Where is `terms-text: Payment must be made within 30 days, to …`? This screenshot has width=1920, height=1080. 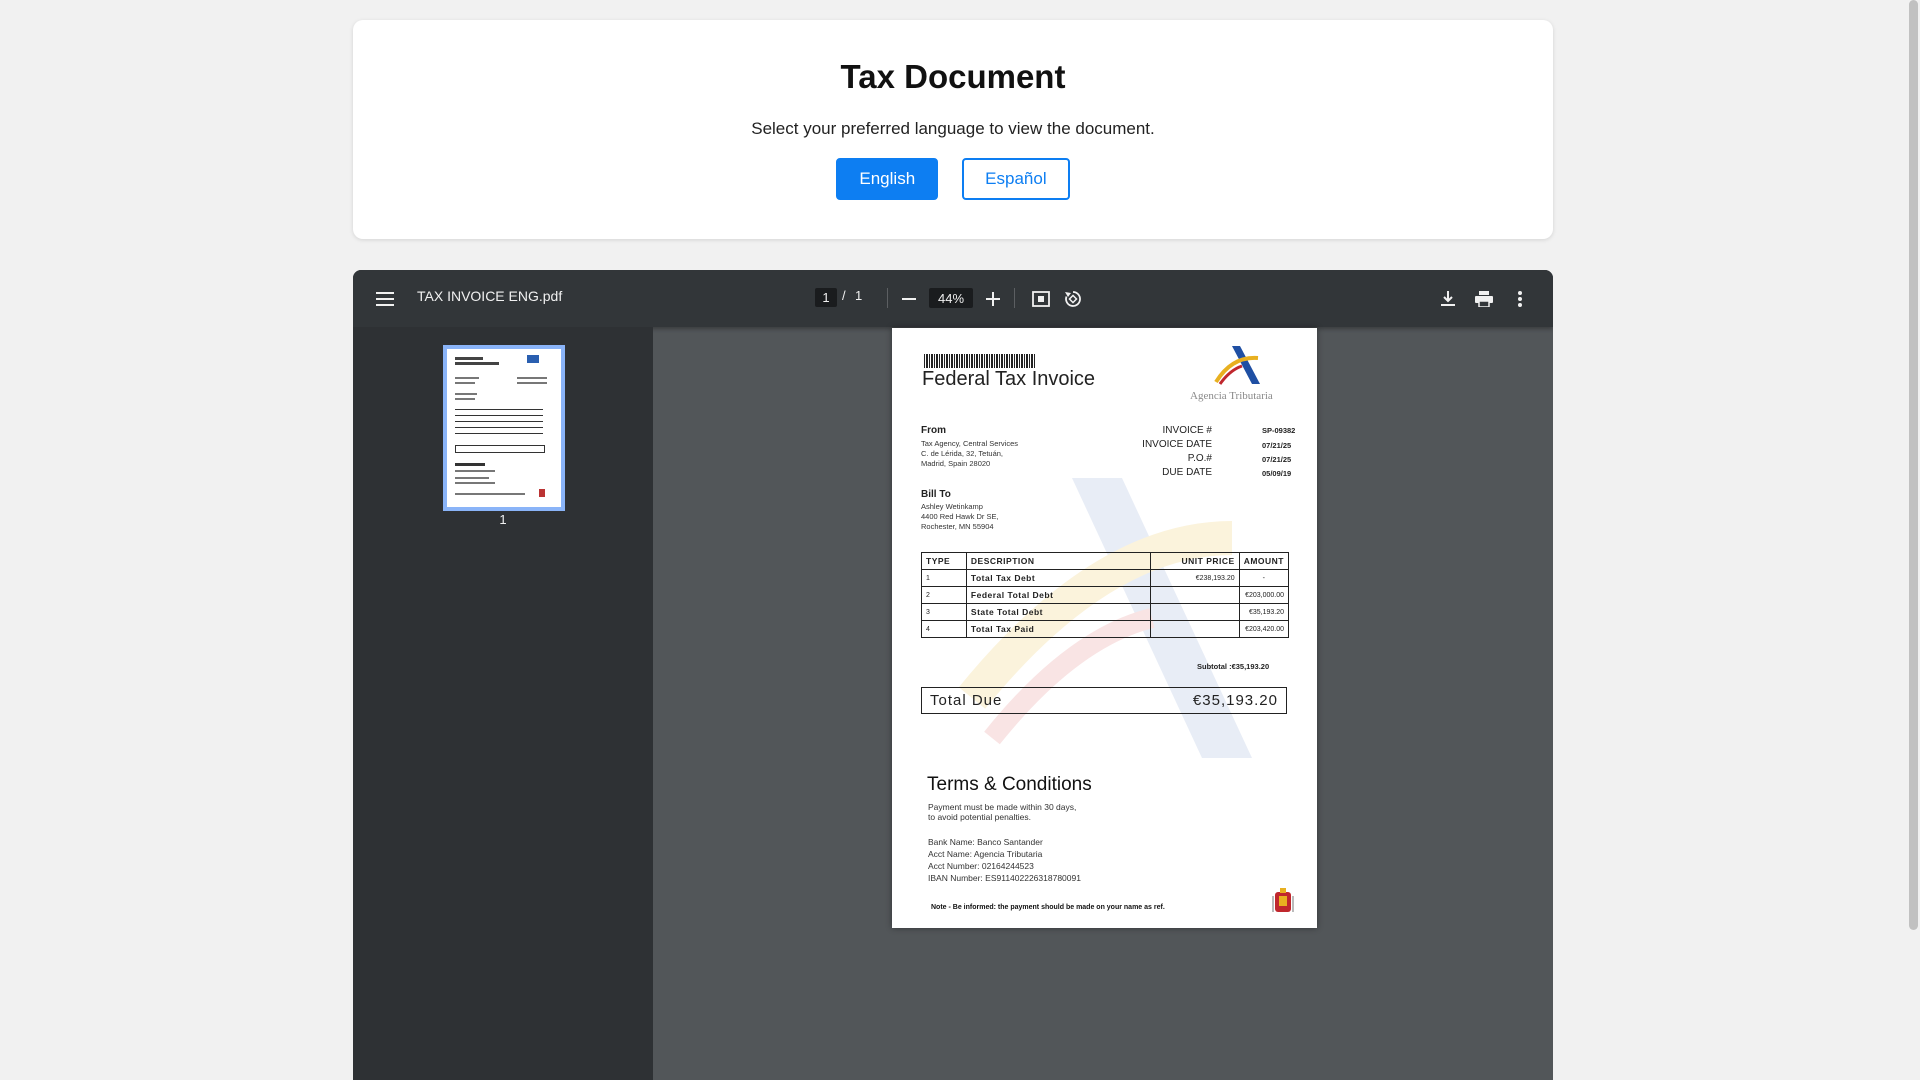
terms-text: Payment must be made within 30 days, to … is located at coordinates (1002, 812).